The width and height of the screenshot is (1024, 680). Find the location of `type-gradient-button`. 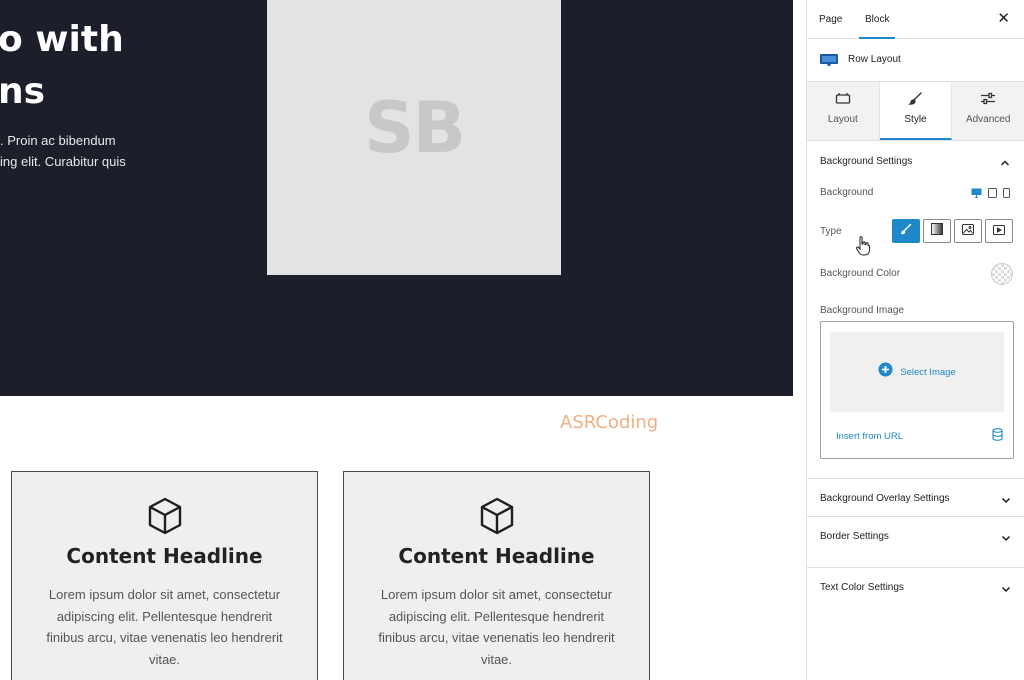

type-gradient-button is located at coordinates (937, 231).